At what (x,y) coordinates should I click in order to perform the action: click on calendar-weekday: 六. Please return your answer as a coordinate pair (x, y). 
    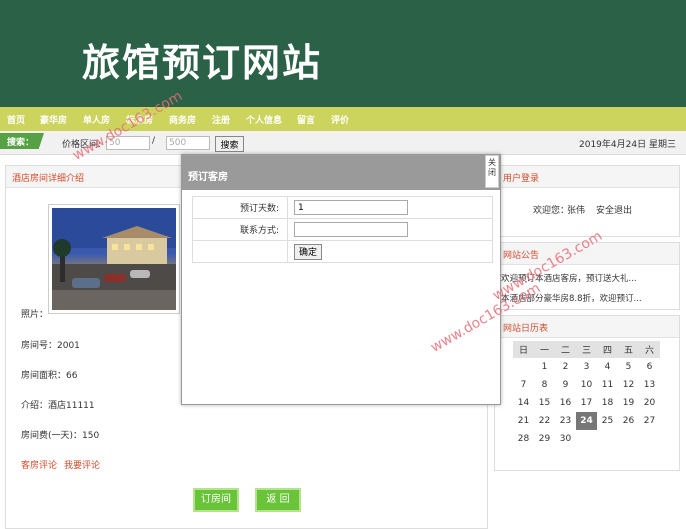
    Looking at the image, I should click on (649, 349).